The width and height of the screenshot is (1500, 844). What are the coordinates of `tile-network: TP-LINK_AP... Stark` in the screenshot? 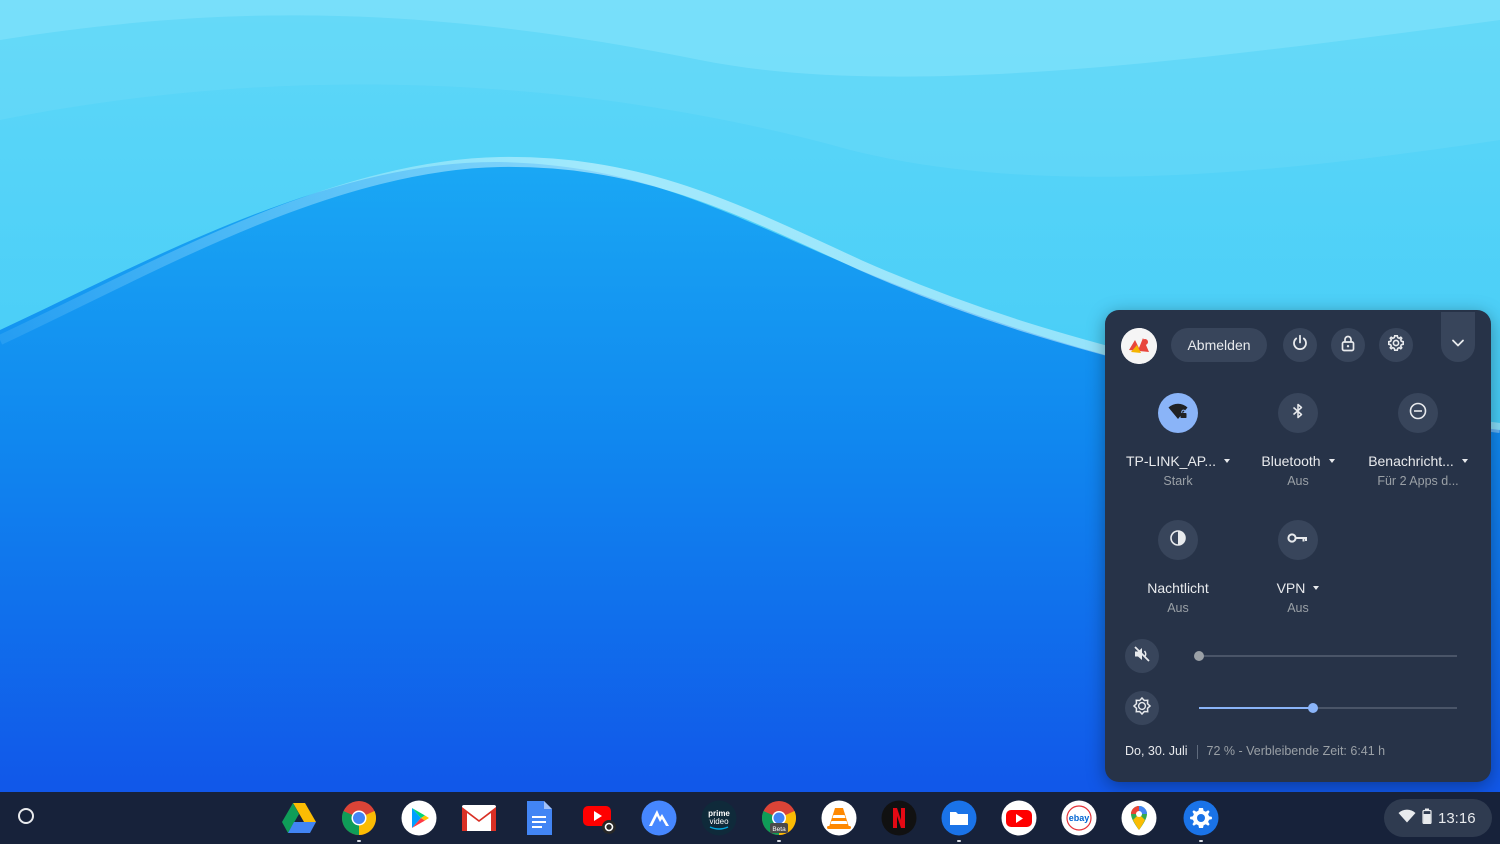 It's located at (1178, 440).